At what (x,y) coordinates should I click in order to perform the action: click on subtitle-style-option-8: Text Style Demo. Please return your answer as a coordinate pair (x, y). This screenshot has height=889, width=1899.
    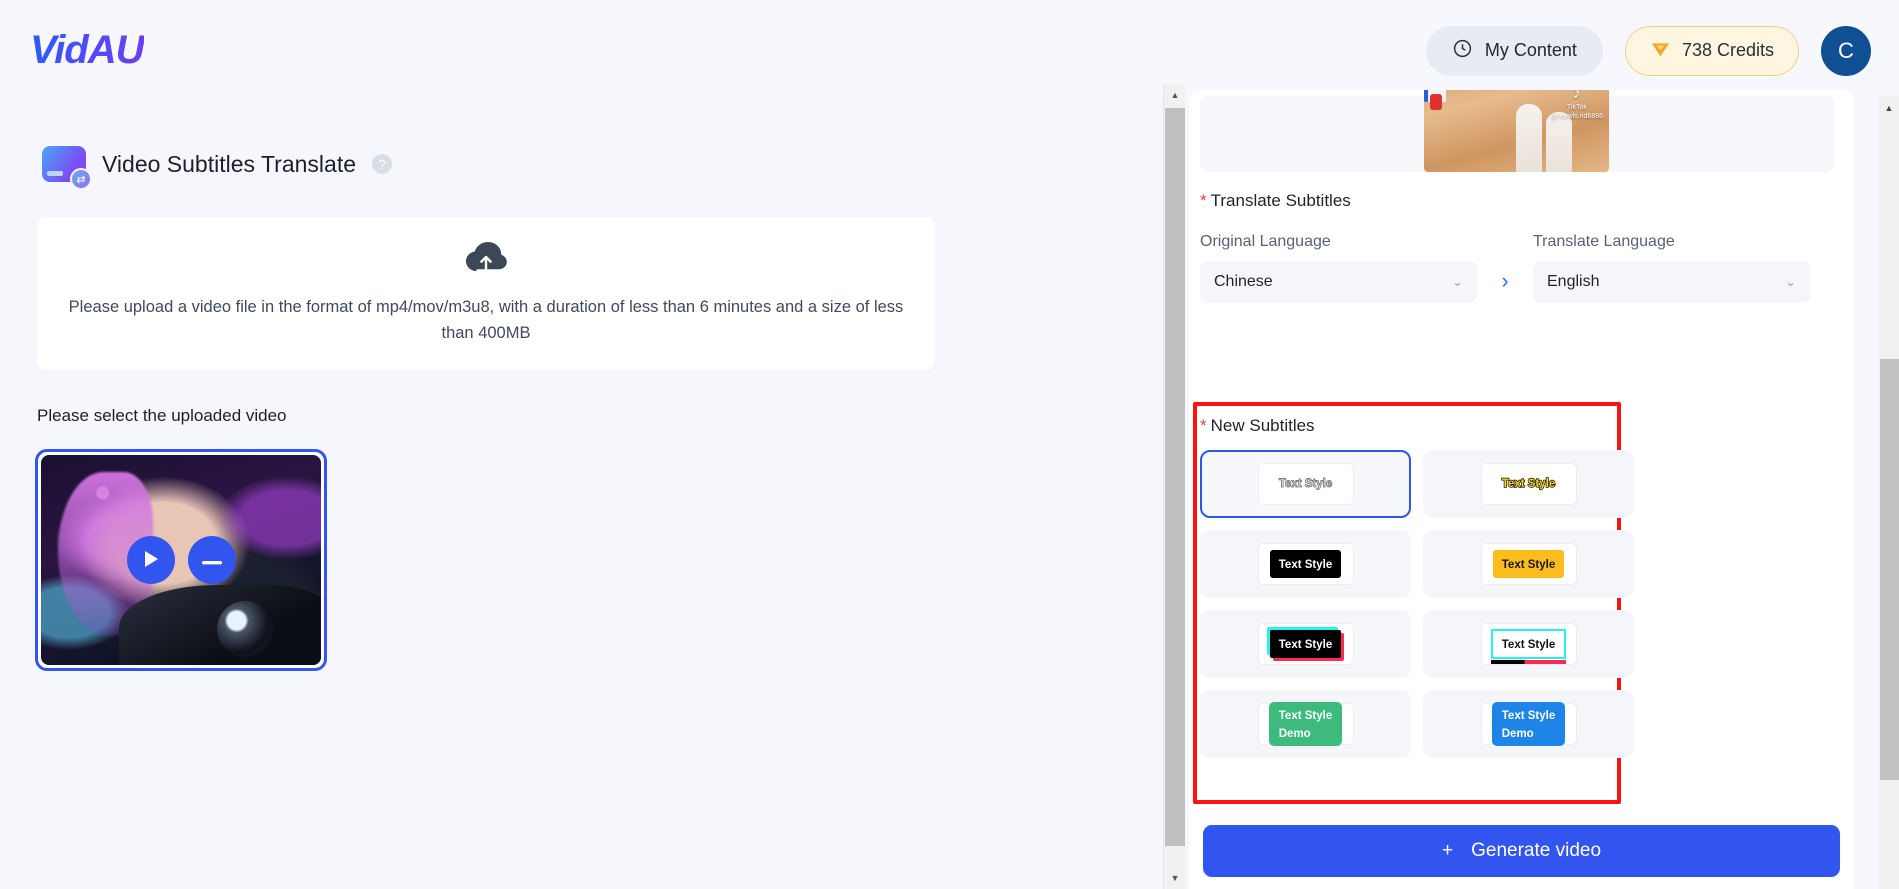
    Looking at the image, I should click on (1528, 724).